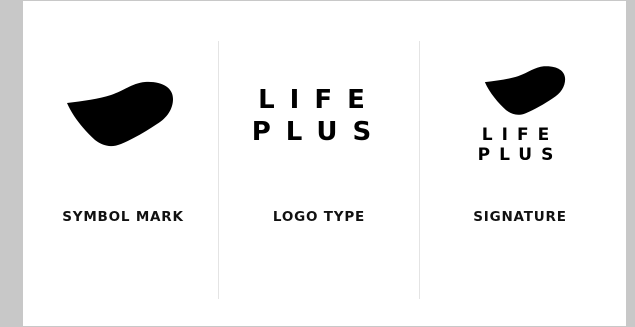  I want to click on signature-wordmark: LIFE PLUS, so click(520, 145).